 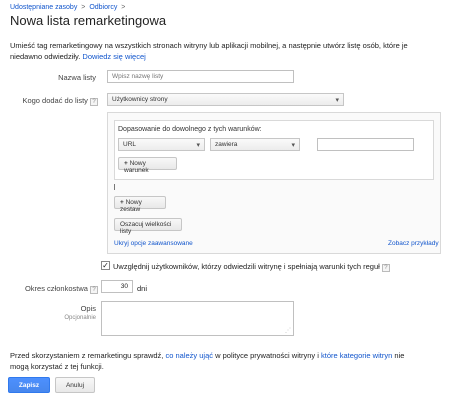 I want to click on membership-duration-input, so click(x=117, y=286).